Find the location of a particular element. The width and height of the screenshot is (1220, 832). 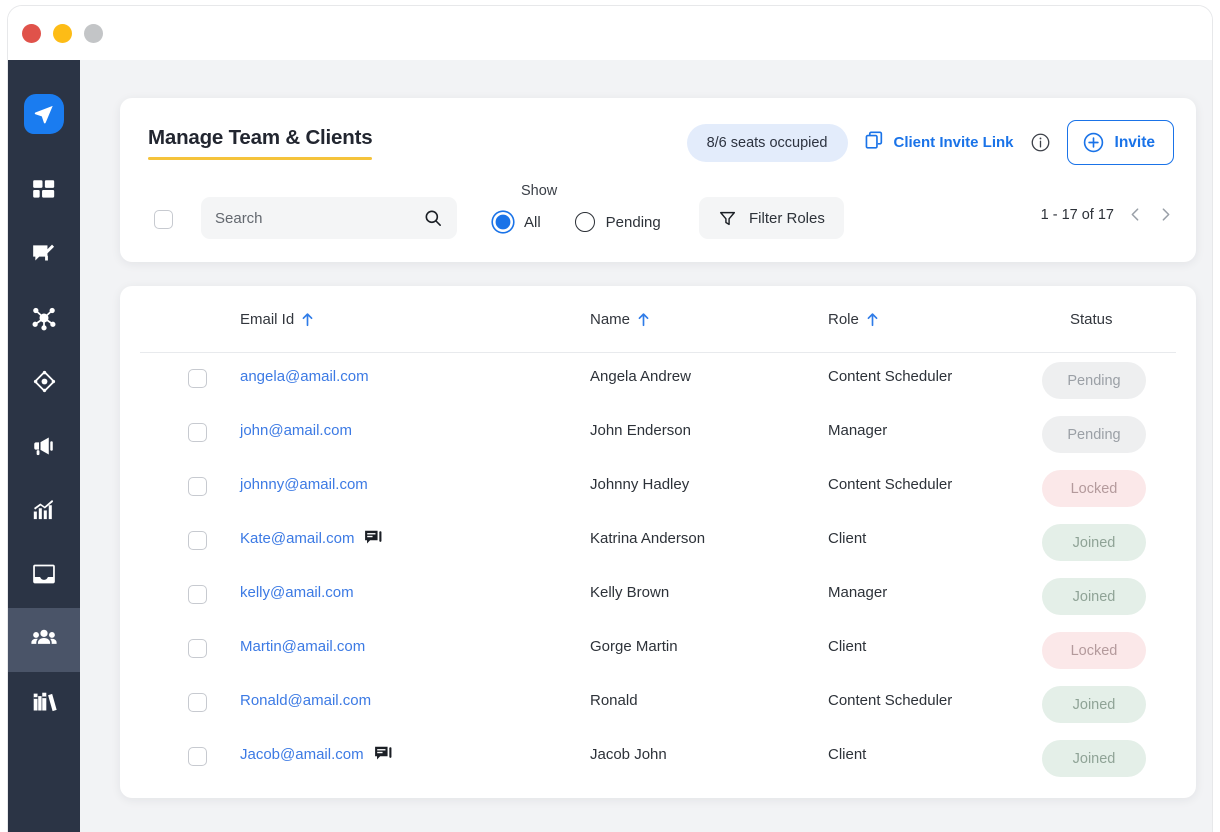

cell-name: Ronald is located at coordinates (614, 700).